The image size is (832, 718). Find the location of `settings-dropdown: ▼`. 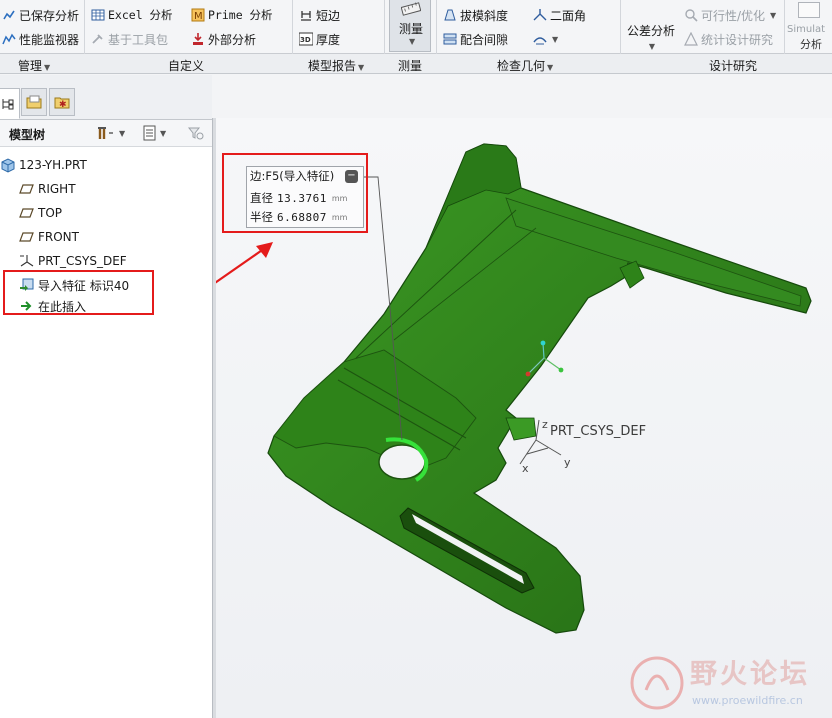

settings-dropdown: ▼ is located at coordinates (111, 133).